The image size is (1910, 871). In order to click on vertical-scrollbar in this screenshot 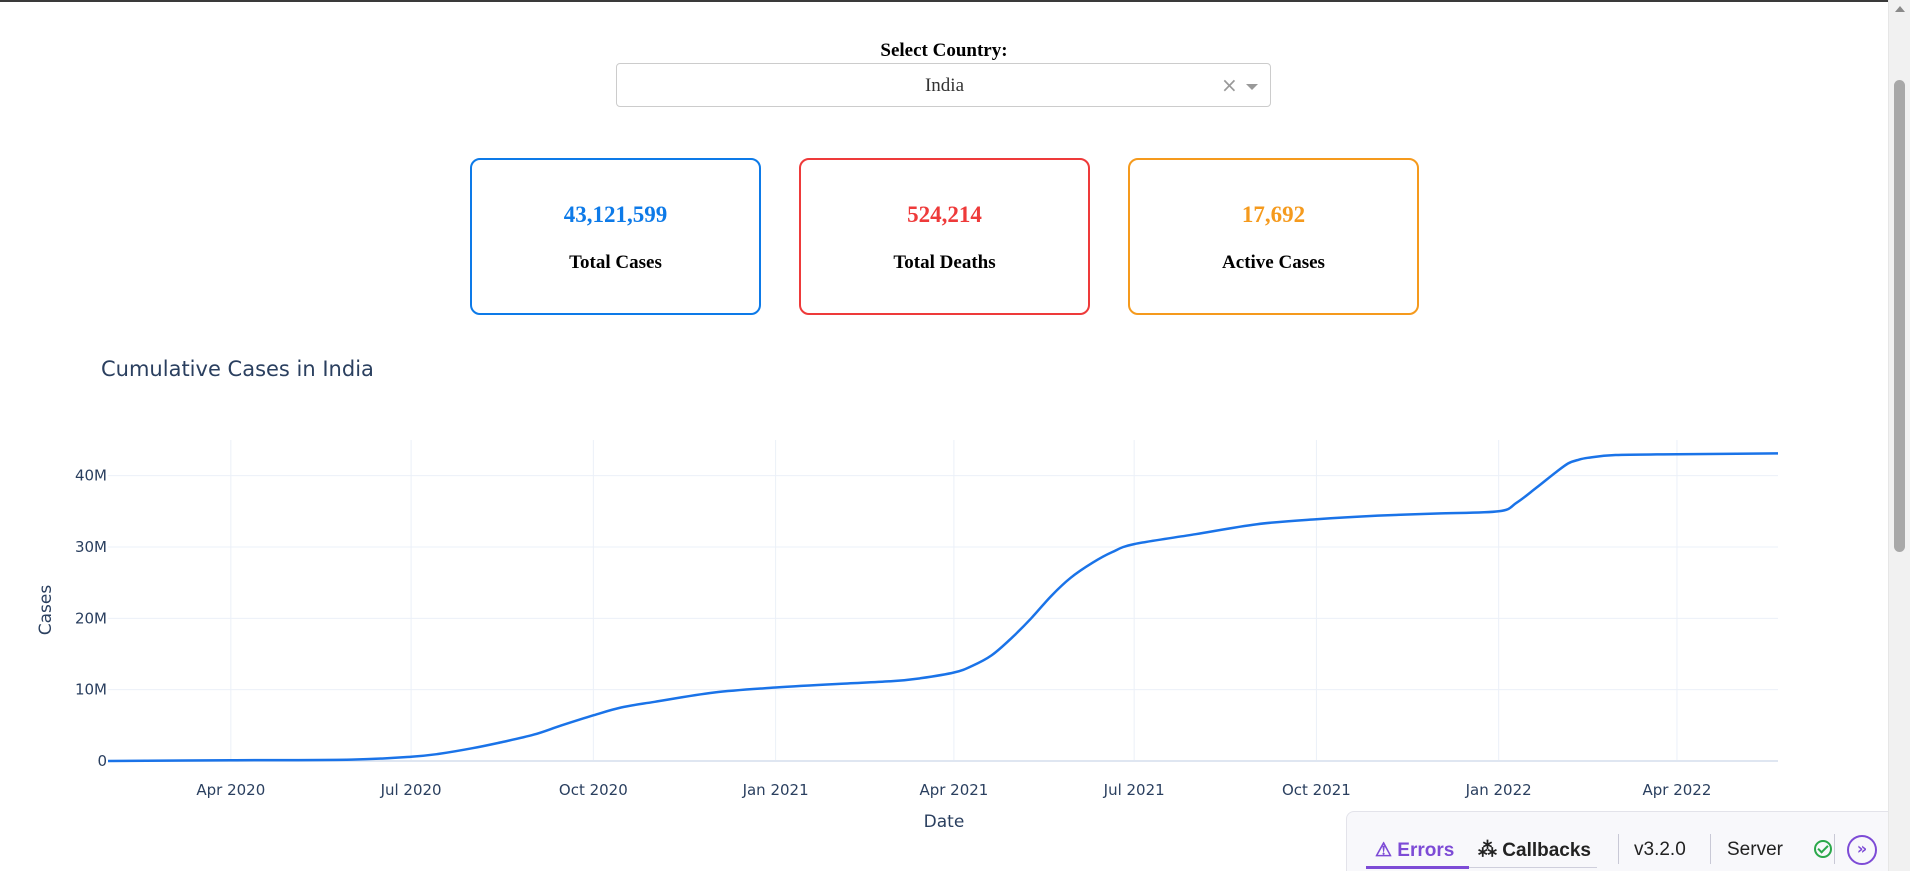, I will do `click(1899, 435)`.